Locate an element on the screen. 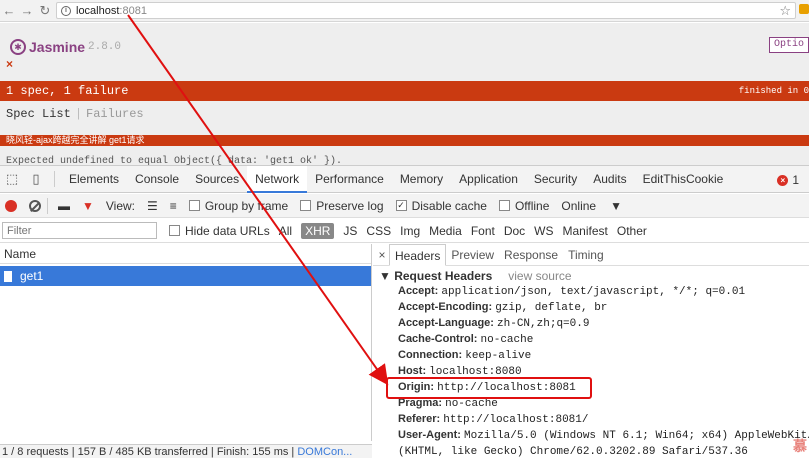 The image size is (809, 458). type-manifest: Manifest is located at coordinates (585, 231).